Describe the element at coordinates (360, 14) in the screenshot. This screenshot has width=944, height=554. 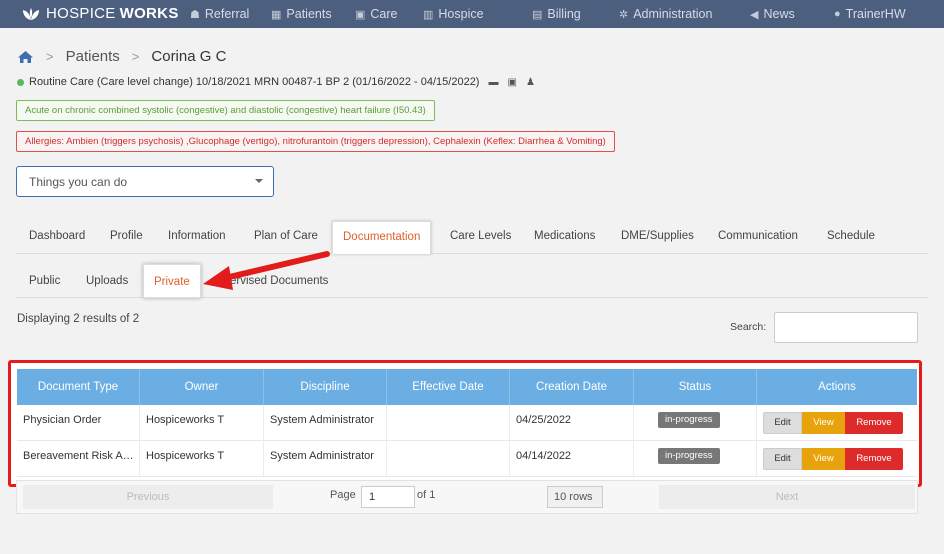
I see `care-icon: ▣` at that location.